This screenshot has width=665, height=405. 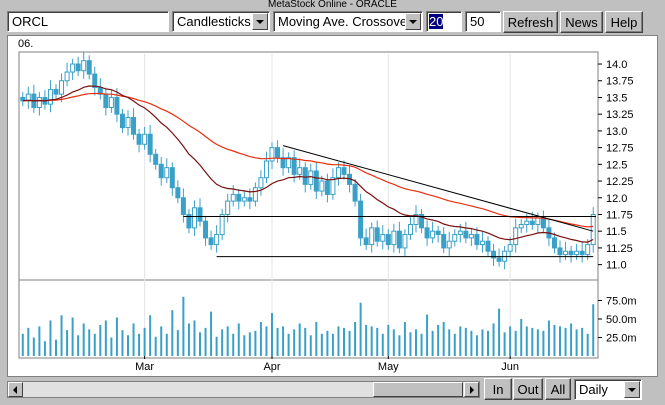 What do you see at coordinates (243, 389) in the screenshot?
I see `horizontal-scrollbar` at bounding box center [243, 389].